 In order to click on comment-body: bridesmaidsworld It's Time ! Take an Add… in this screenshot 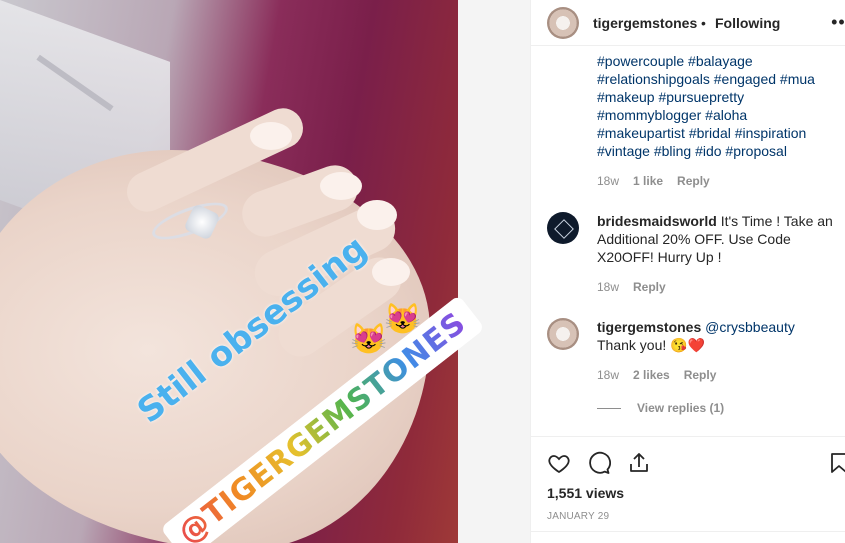, I will do `click(715, 239)`.